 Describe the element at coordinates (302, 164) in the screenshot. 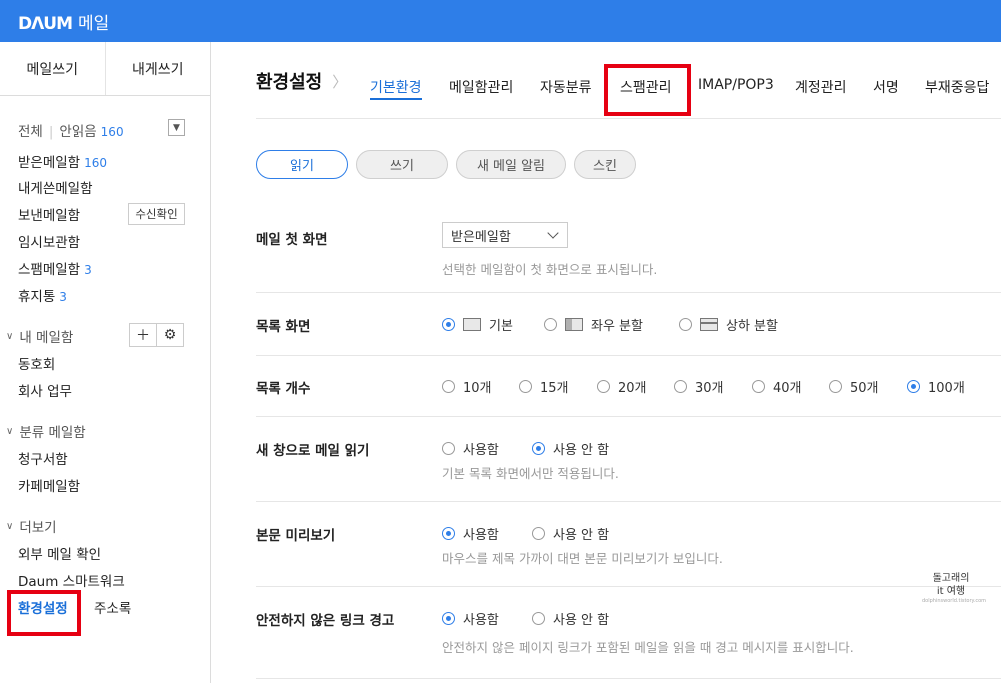

I see `subtab-read: 읽기` at that location.